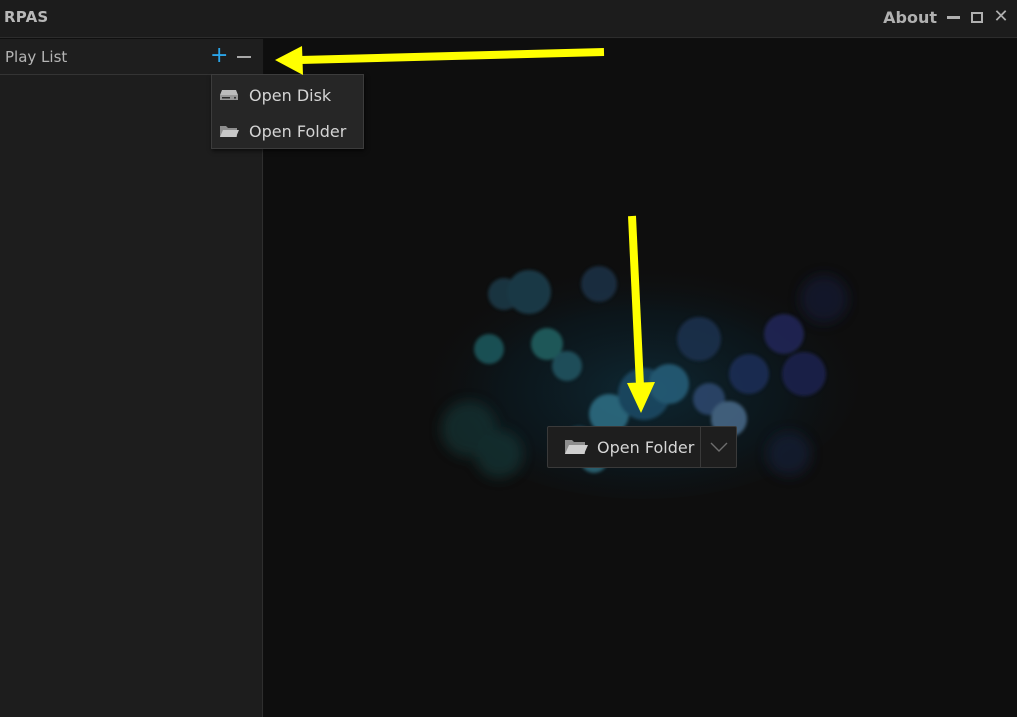 This screenshot has height=717, width=1017. I want to click on add-button: +, so click(219, 56).